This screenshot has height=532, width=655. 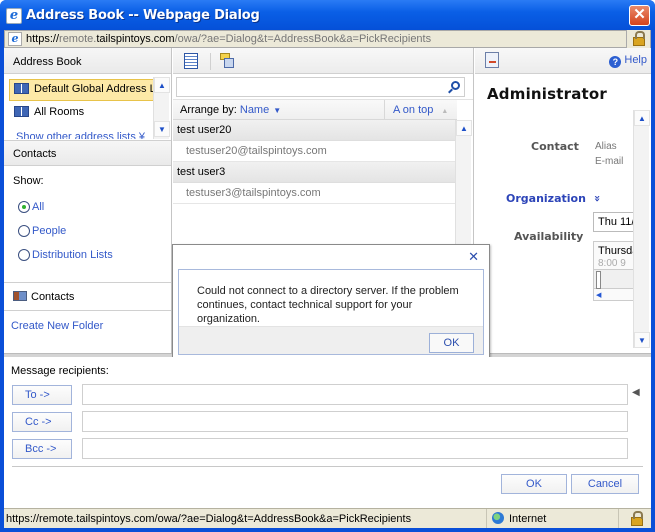 I want to click on ok-button: OK, so click(x=534, y=484).